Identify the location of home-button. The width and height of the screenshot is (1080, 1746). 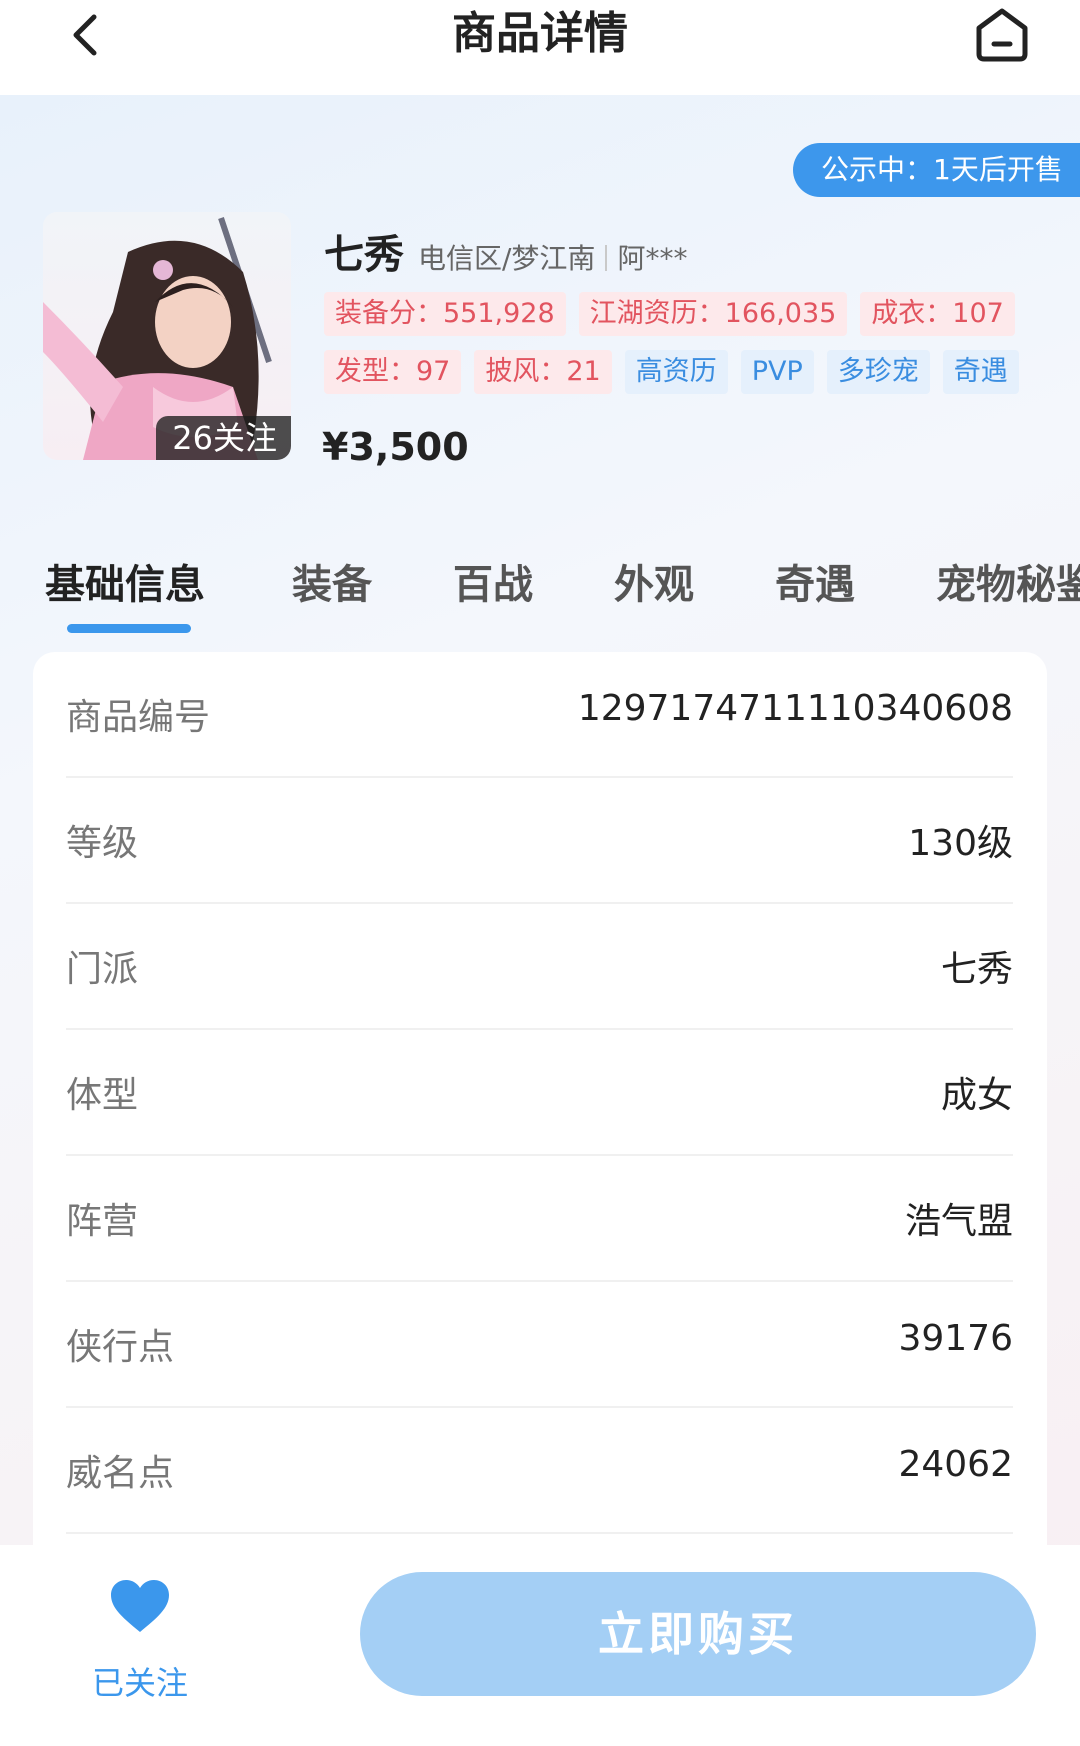
(1002, 35).